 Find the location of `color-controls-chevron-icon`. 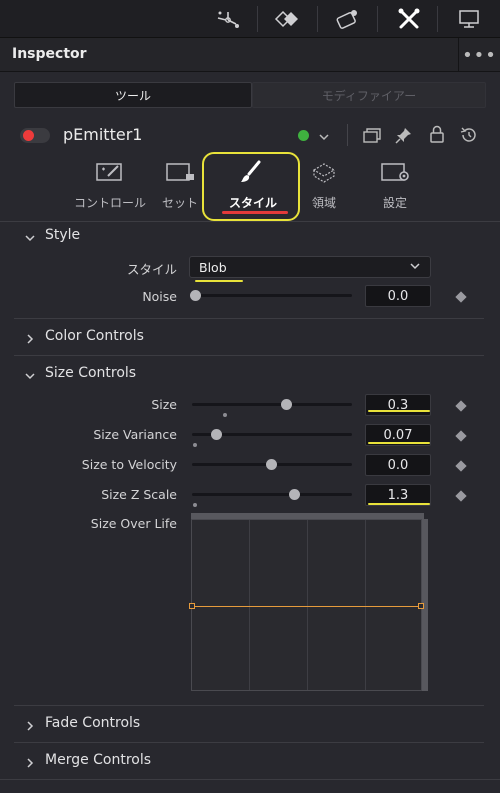

color-controls-chevron-icon is located at coordinates (30, 339).